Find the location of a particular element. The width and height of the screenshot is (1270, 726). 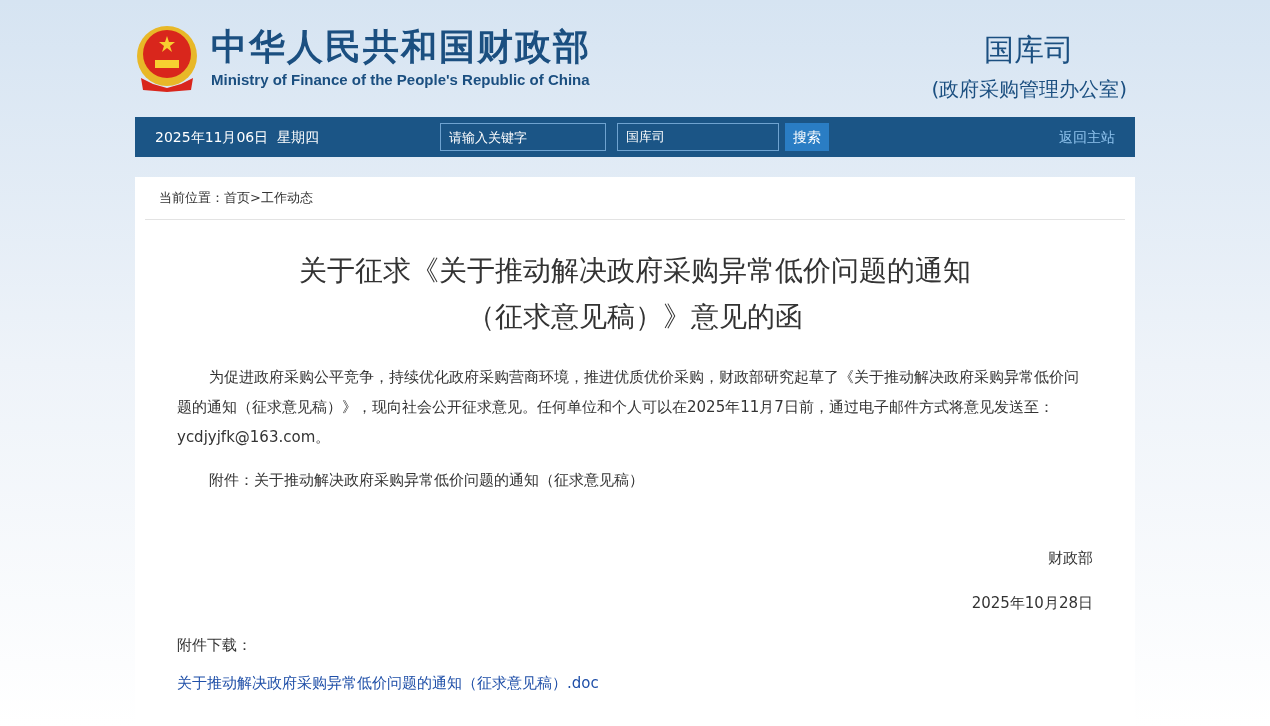

signature: 财政部 is located at coordinates (1070, 558).